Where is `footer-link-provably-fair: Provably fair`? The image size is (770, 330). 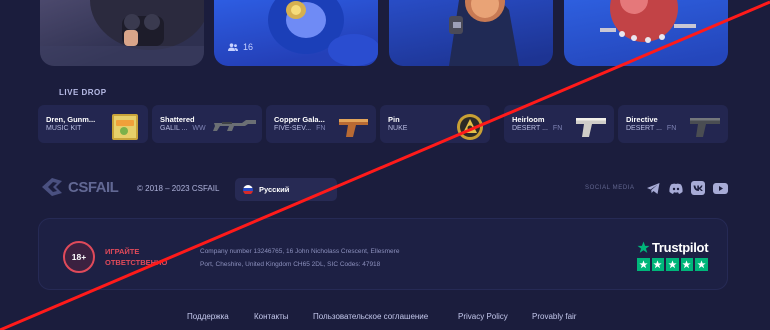 footer-link-provably-fair: Provably fair is located at coordinates (554, 316).